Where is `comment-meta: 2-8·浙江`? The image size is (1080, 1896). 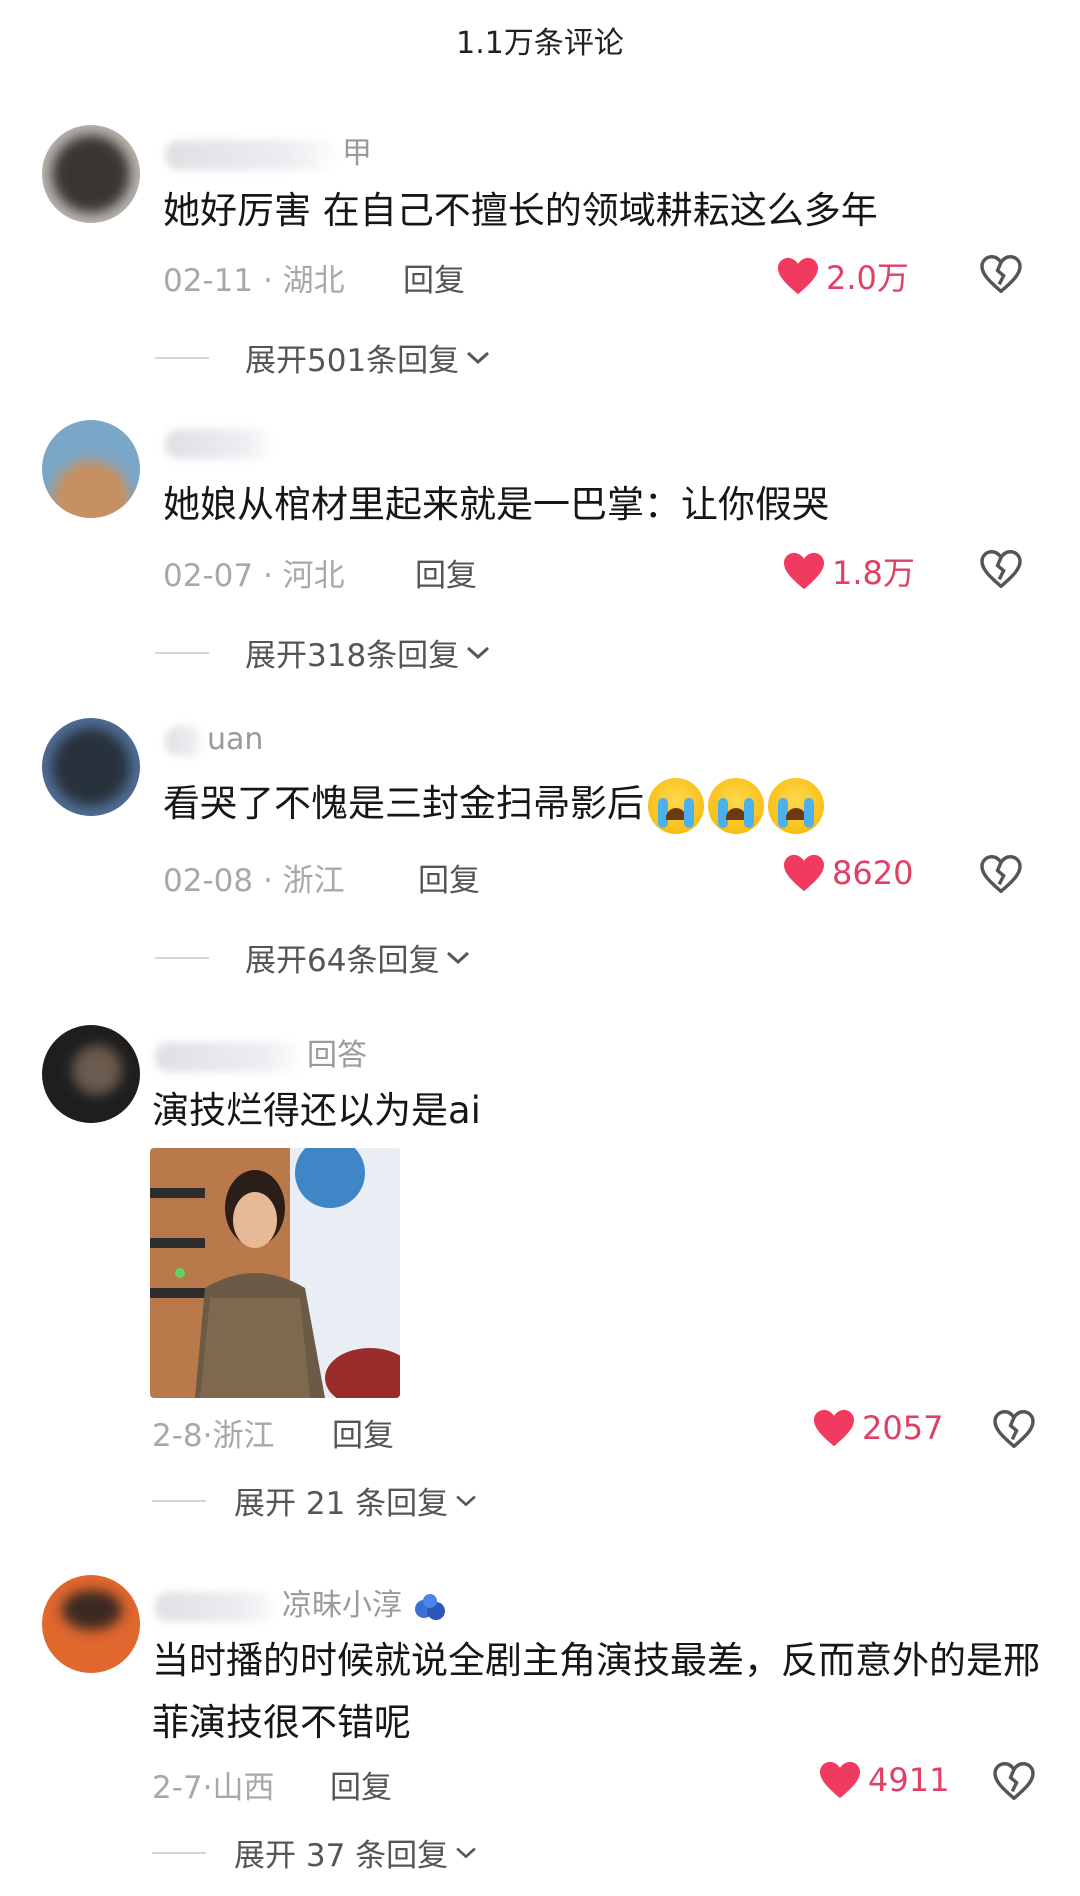
comment-meta: 2-8·浙江 is located at coordinates (213, 1436).